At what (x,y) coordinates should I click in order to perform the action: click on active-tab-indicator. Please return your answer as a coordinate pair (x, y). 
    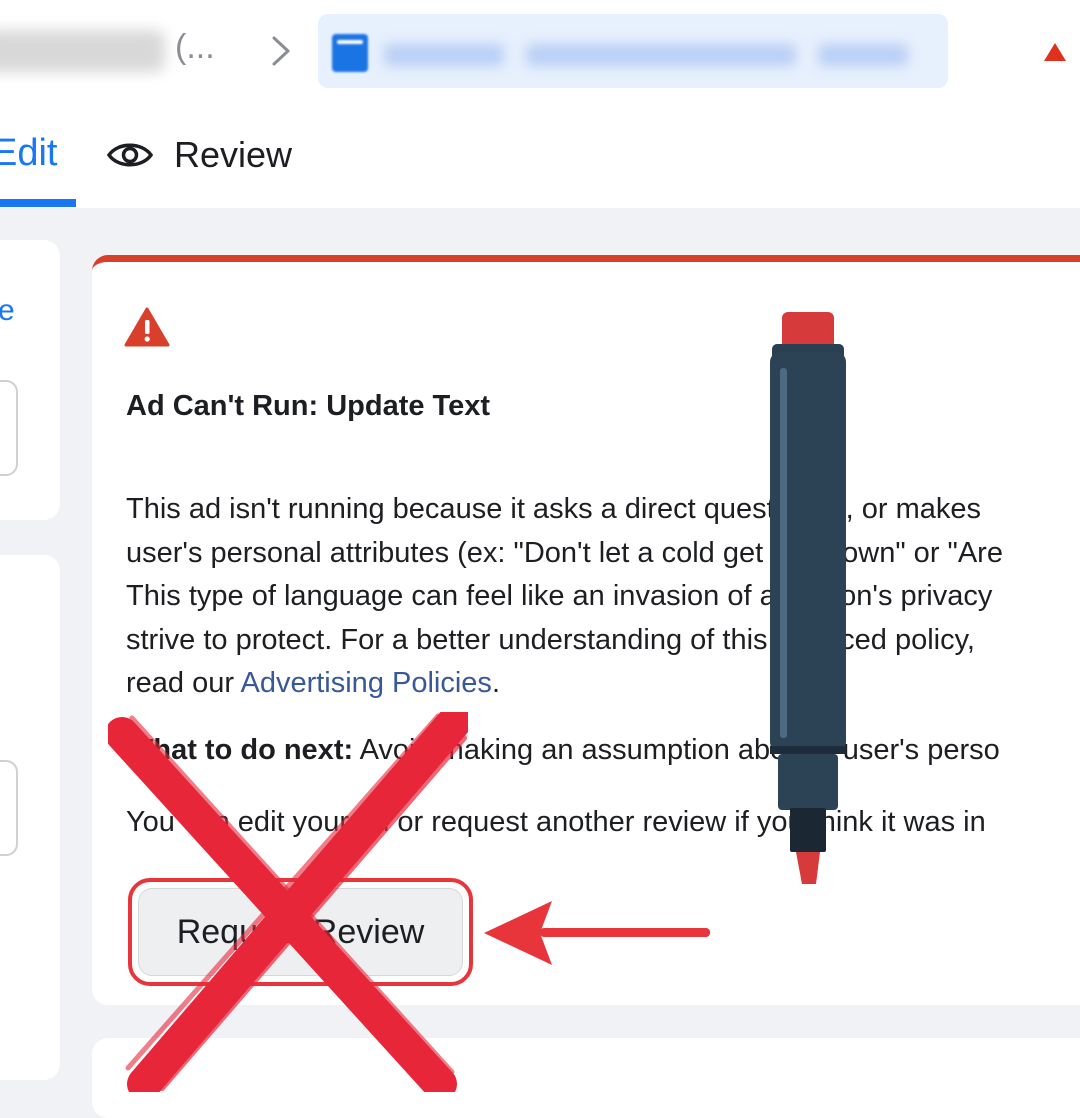
    Looking at the image, I should click on (38, 203).